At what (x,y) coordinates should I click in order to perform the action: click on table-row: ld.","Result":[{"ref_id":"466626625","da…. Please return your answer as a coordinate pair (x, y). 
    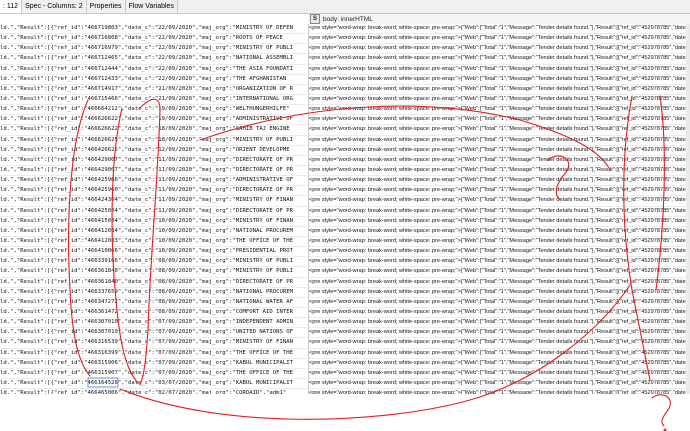
    Looking at the image, I should click on (153, 141).